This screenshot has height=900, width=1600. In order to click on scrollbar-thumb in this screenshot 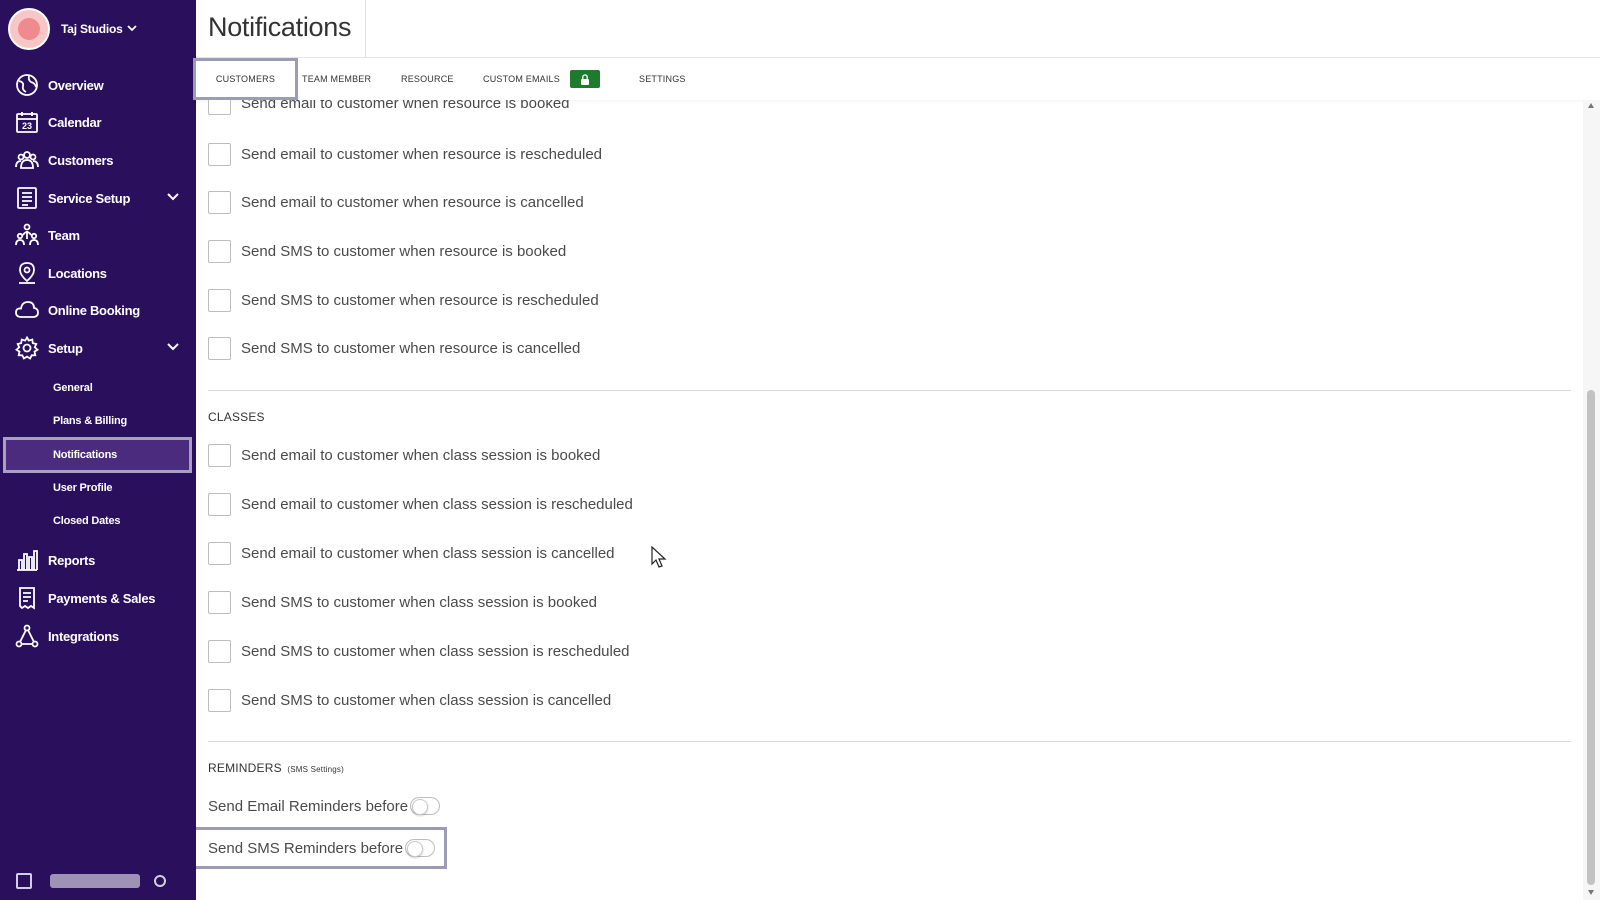, I will do `click(1591, 637)`.